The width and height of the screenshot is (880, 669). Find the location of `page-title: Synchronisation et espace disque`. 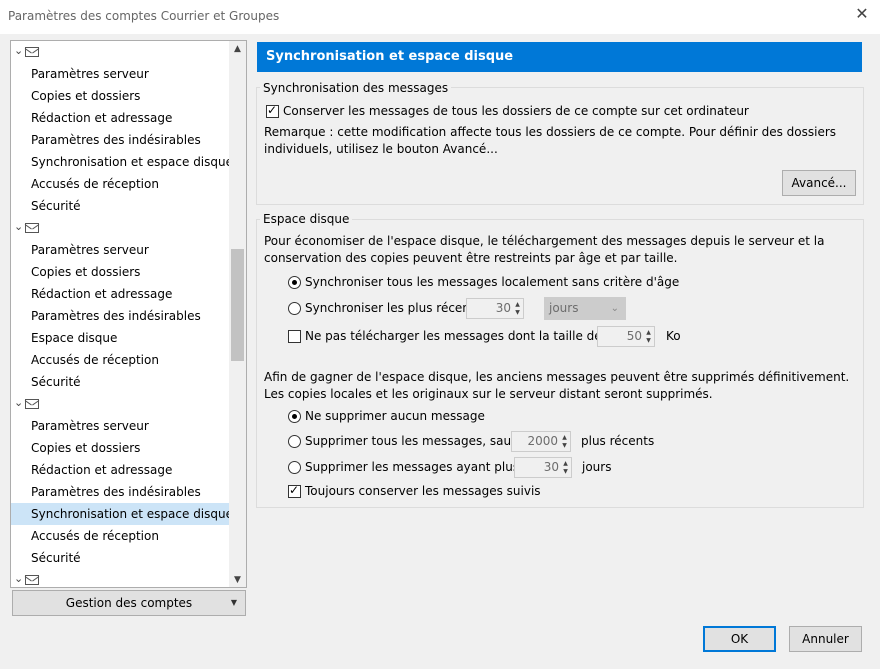

page-title: Synchronisation et espace disque is located at coordinates (559, 57).